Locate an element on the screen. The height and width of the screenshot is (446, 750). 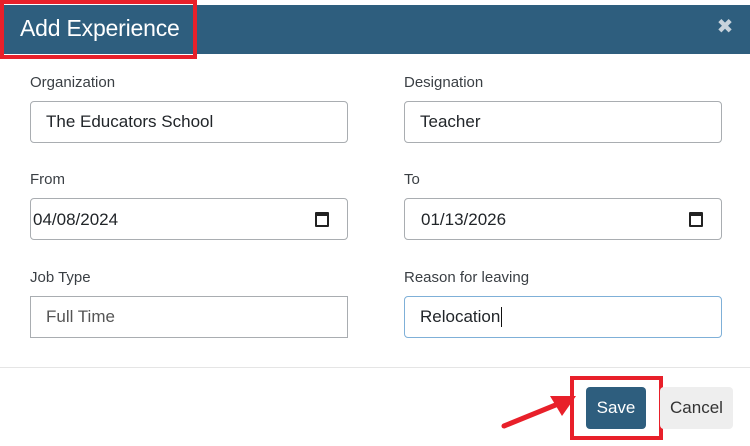
job-type-label: Job Type is located at coordinates (60, 277).